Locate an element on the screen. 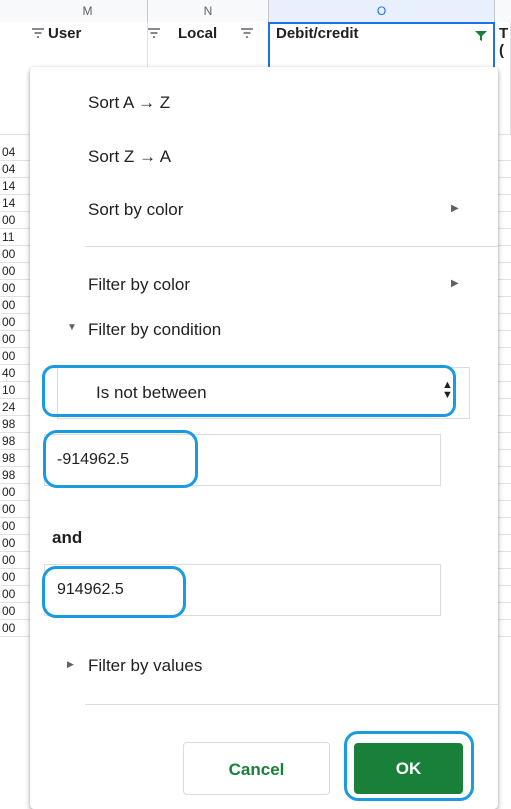  row-cell-value: 40 is located at coordinates (9, 373).